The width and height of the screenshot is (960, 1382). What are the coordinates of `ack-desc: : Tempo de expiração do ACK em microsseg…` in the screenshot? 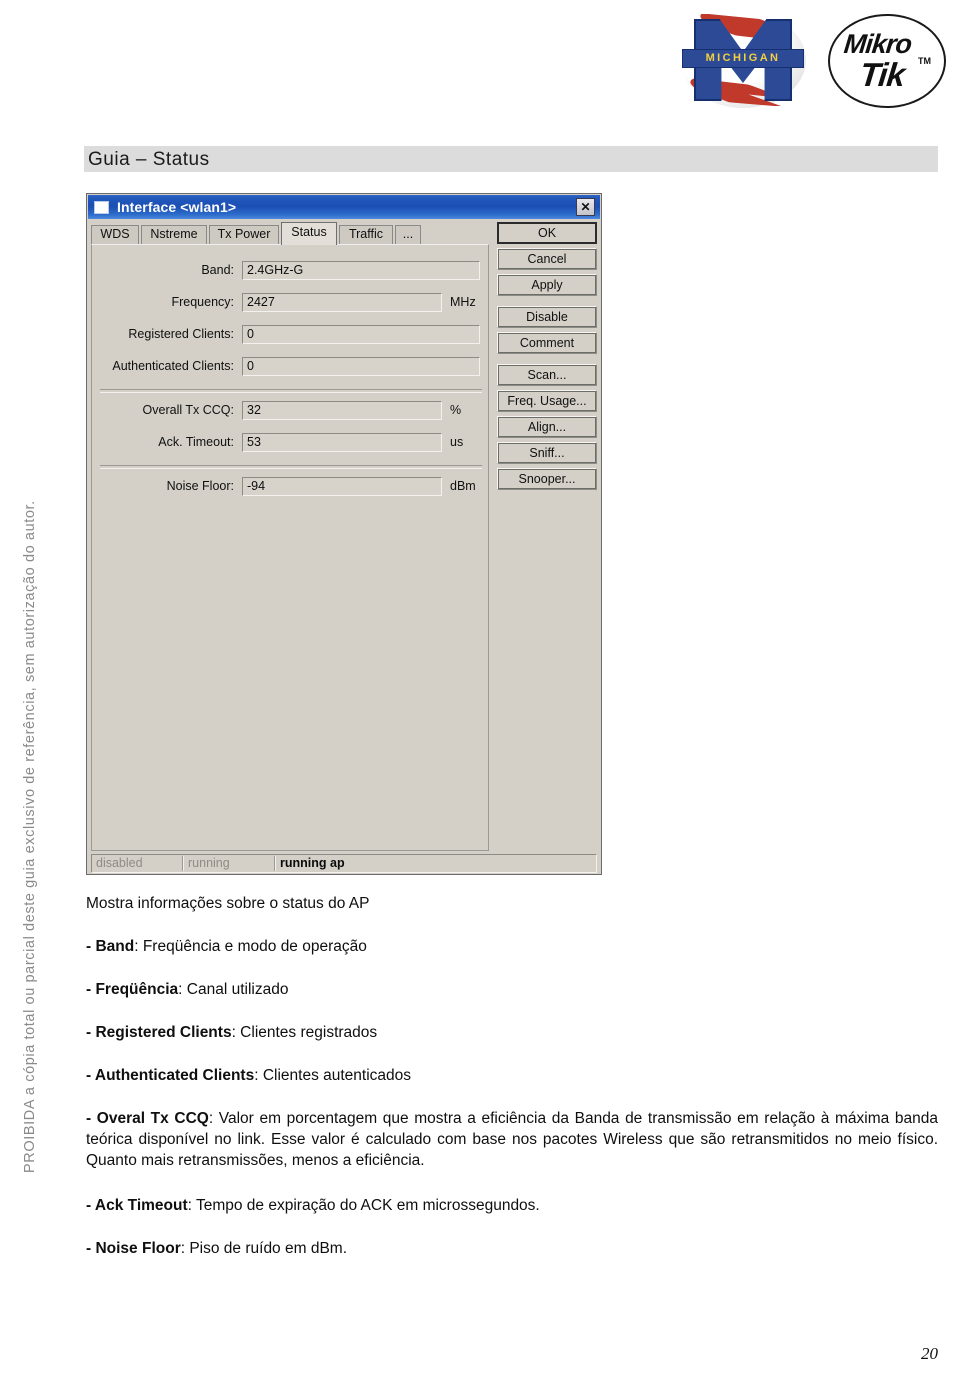 It's located at (363, 1205).